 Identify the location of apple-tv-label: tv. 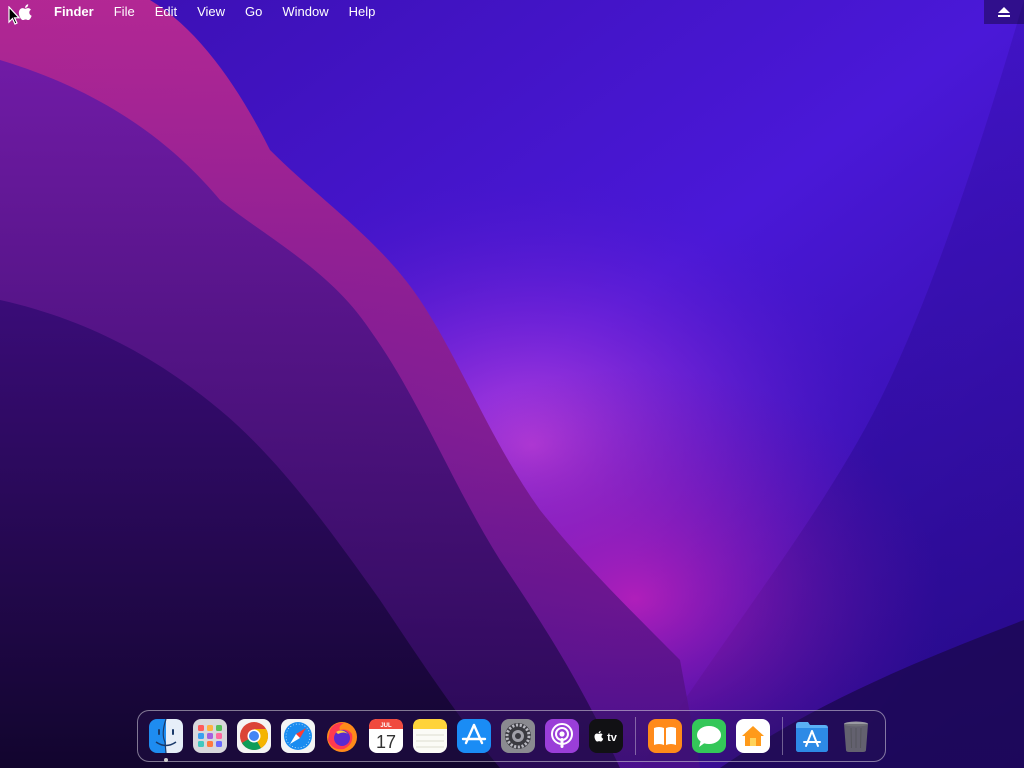
(612, 738).